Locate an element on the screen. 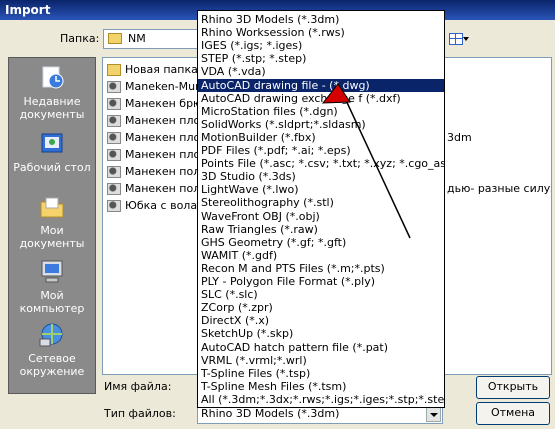  dropdown-option: LightWave (*.lwo) is located at coordinates (321, 189).